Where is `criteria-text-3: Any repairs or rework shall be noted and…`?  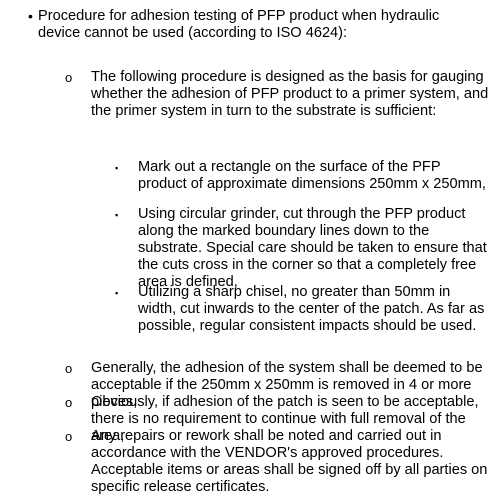 criteria-text-3: Any repairs or rework shall be noted and… is located at coordinates (289, 461).